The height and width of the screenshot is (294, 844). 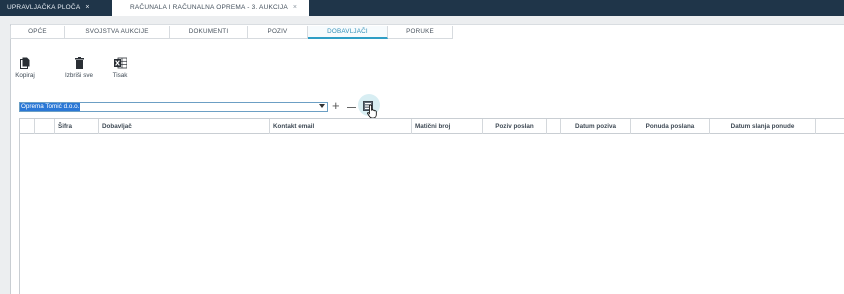 What do you see at coordinates (763, 126) in the screenshot?
I see `grid-header-offer-date: Datum slanja ponude` at bounding box center [763, 126].